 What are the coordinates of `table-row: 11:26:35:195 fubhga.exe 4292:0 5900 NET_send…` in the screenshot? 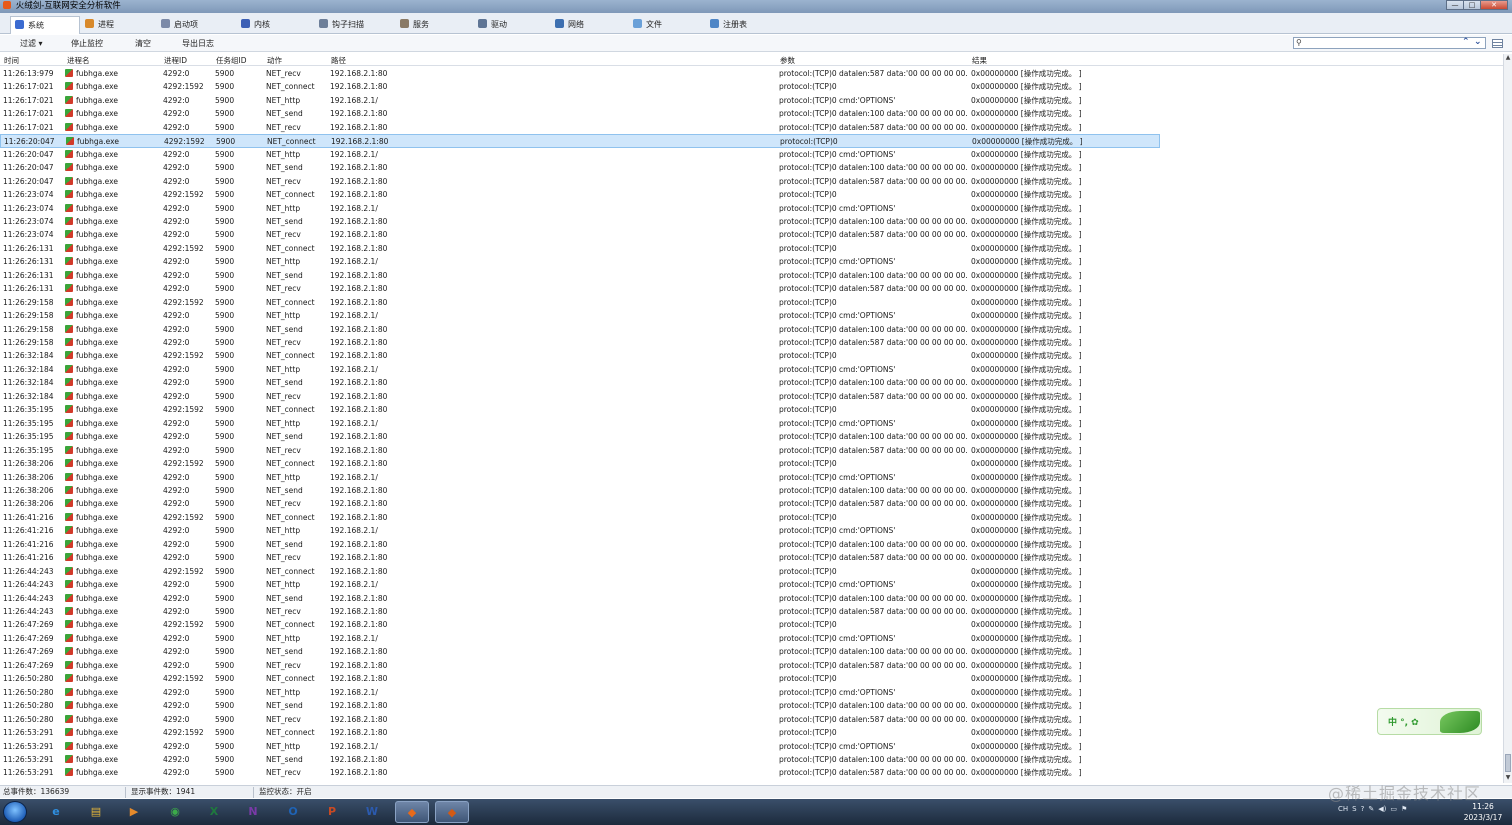 It's located at (751, 436).